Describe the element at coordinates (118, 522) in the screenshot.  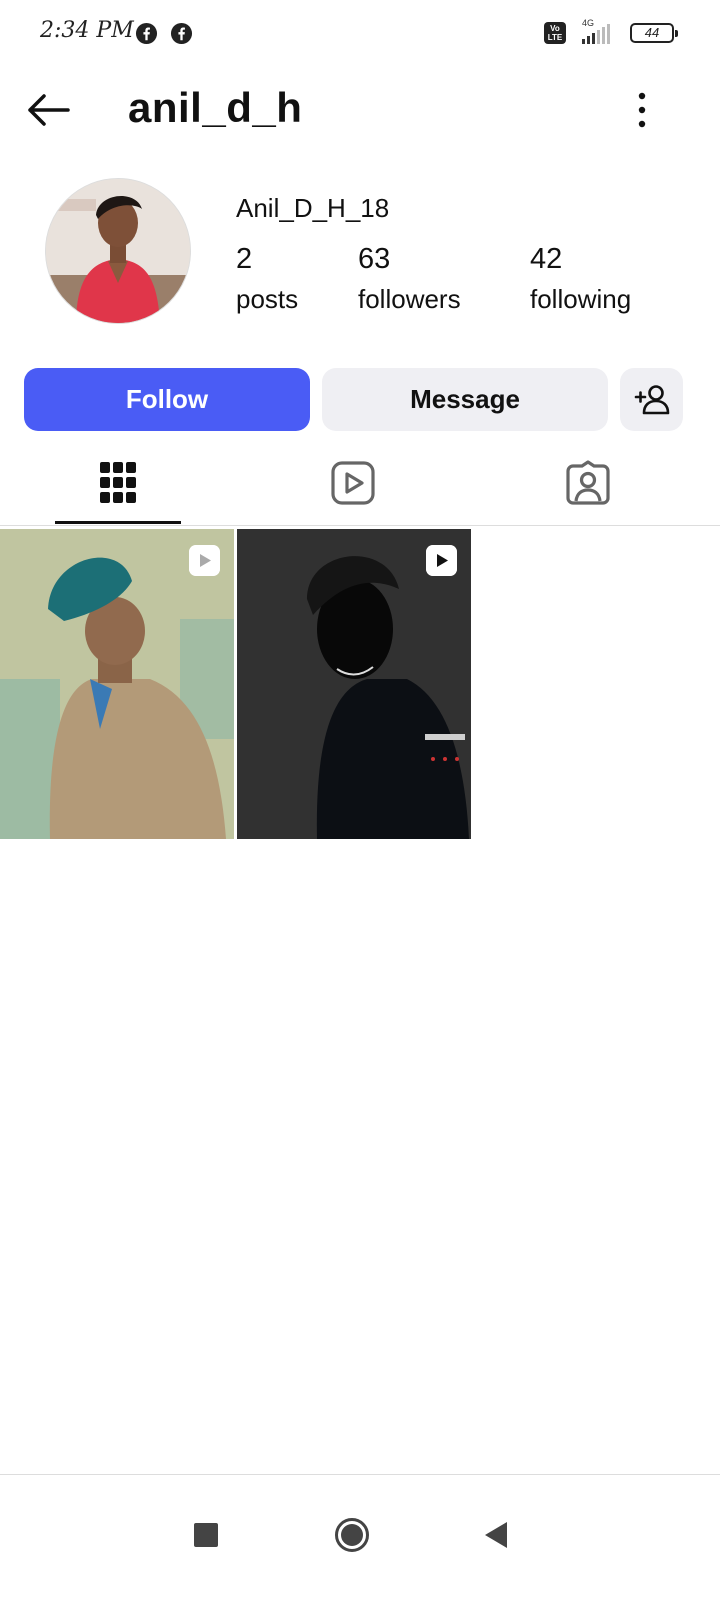
I see `active-tab-indicator` at that location.